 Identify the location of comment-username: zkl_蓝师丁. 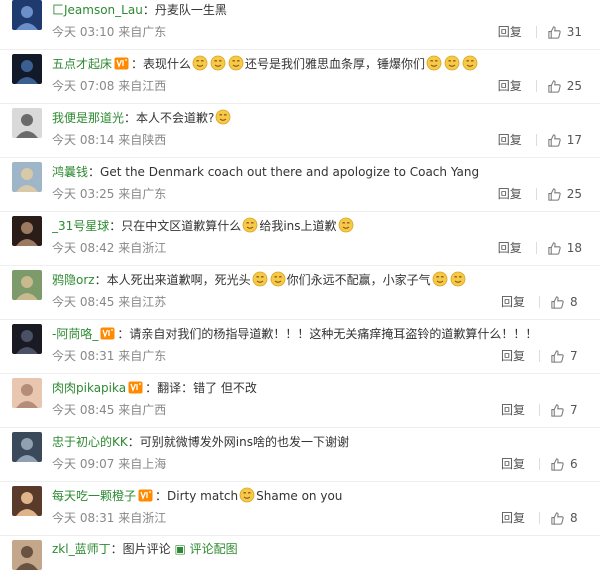
(81, 549).